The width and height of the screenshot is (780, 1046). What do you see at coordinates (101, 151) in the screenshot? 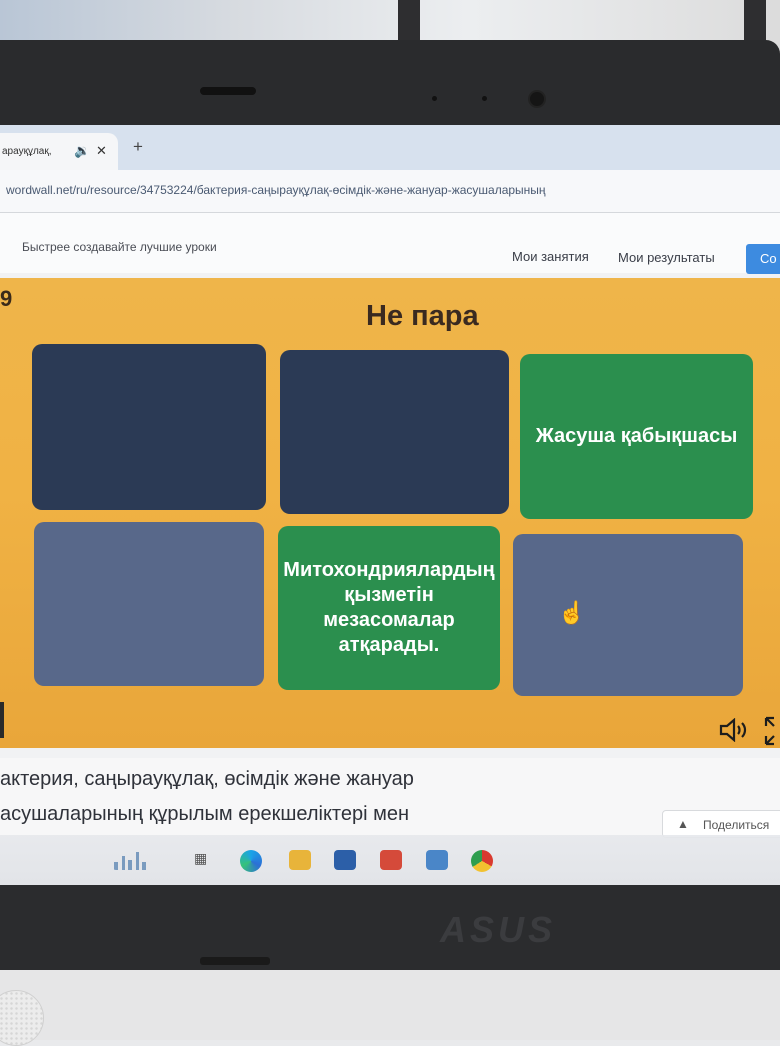
I see `close-icon: ✕` at bounding box center [101, 151].